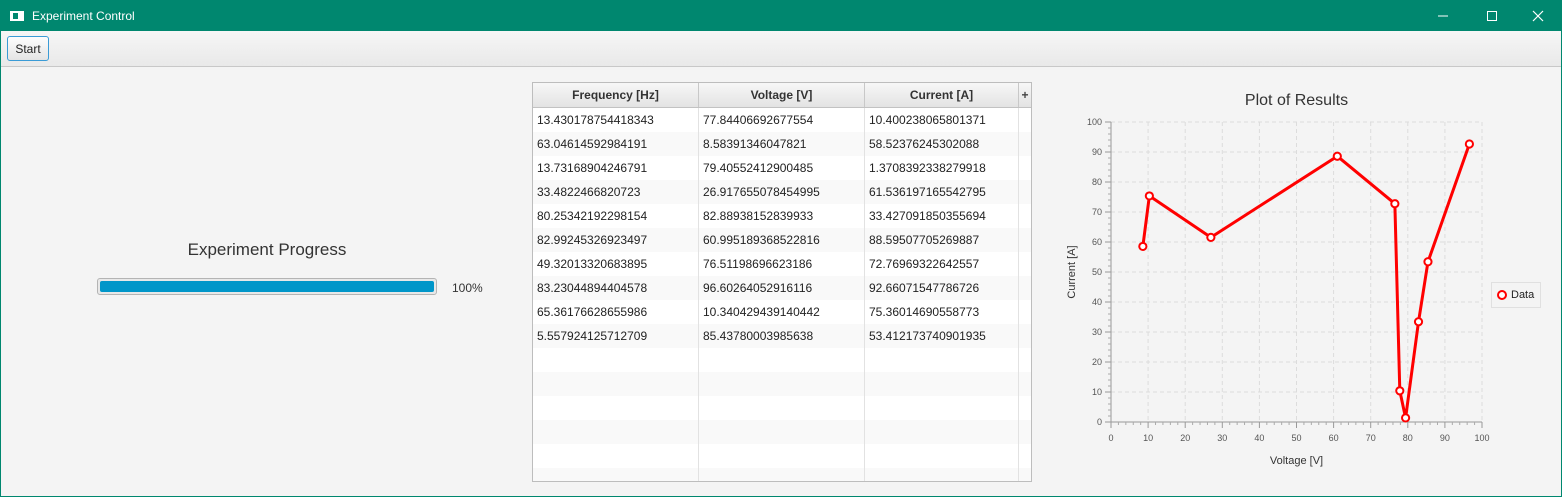  What do you see at coordinates (942, 192) in the screenshot?
I see `table-cell: 61.536197165542795` at bounding box center [942, 192].